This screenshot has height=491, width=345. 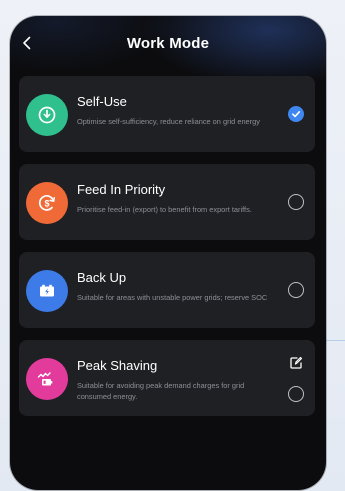 What do you see at coordinates (102, 101) in the screenshot?
I see `mode-name: Self-Use` at bounding box center [102, 101].